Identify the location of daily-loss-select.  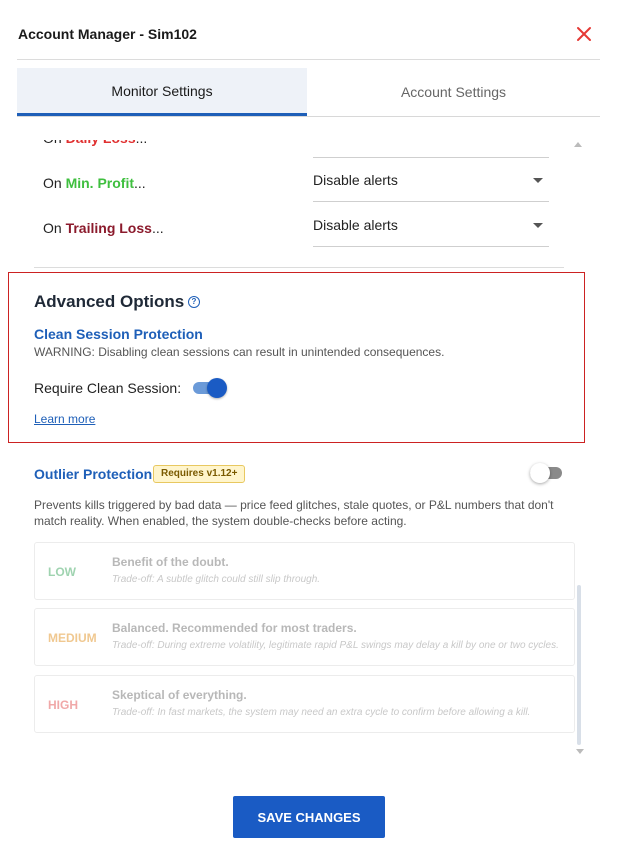
(431, 138).